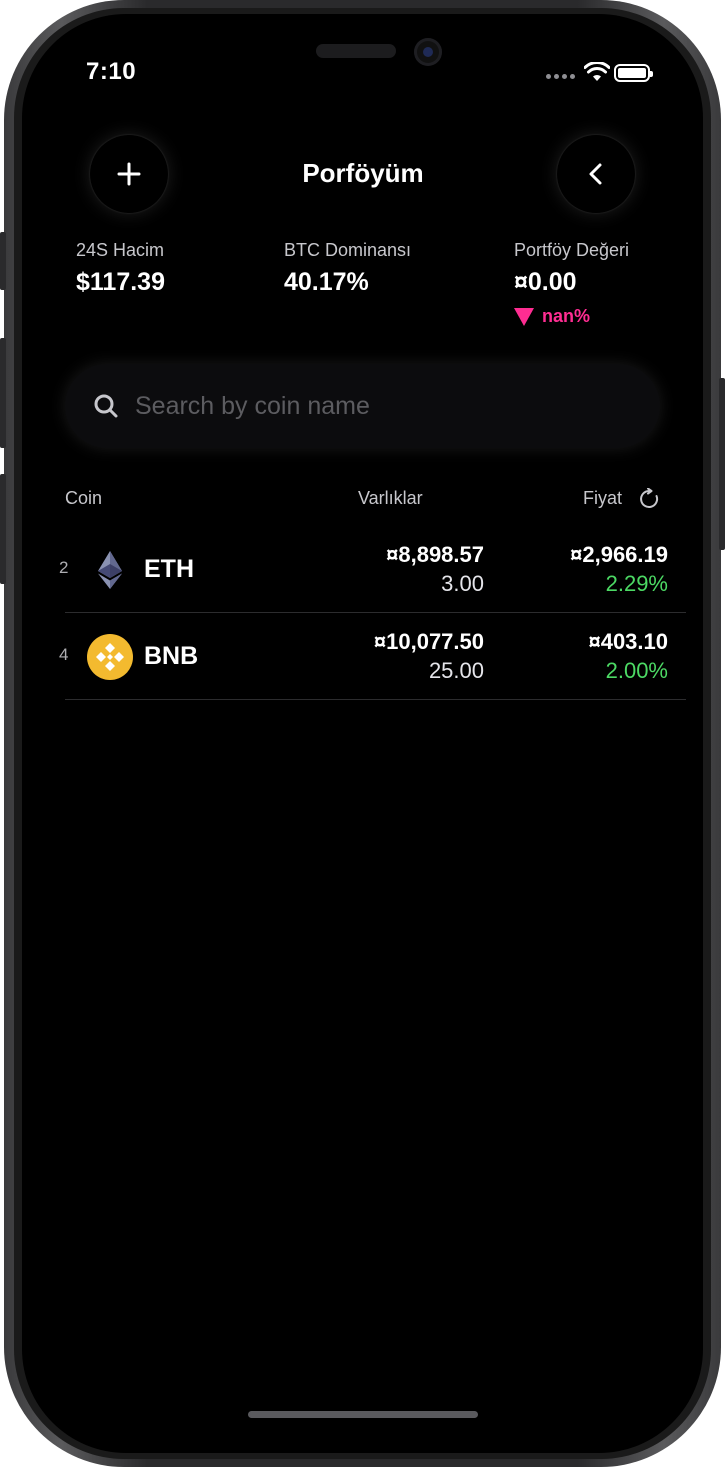 Image resolution: width=725 pixels, height=1467 pixels. Describe the element at coordinates (110, 657) in the screenshot. I see `binance-coin-icon` at that location.